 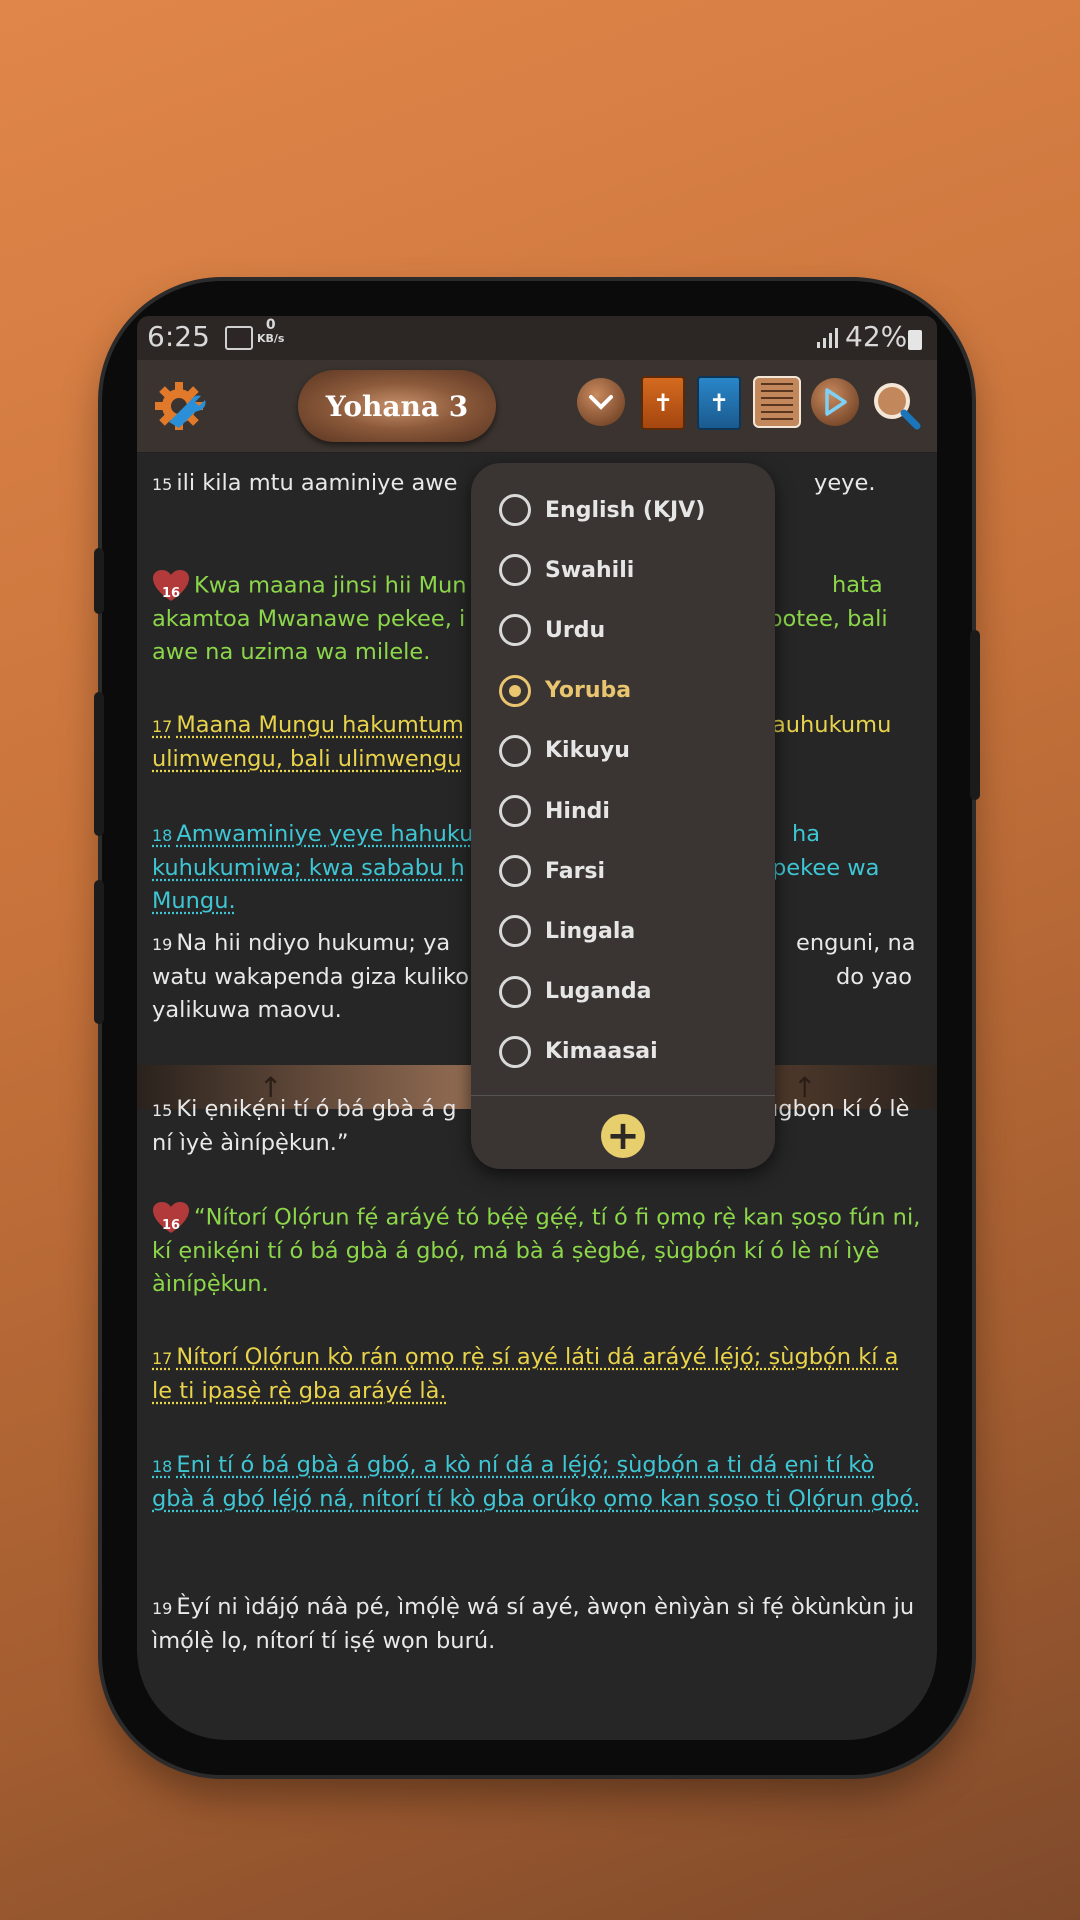 What do you see at coordinates (634, 630) in the screenshot?
I see `language-option: Urdu` at bounding box center [634, 630].